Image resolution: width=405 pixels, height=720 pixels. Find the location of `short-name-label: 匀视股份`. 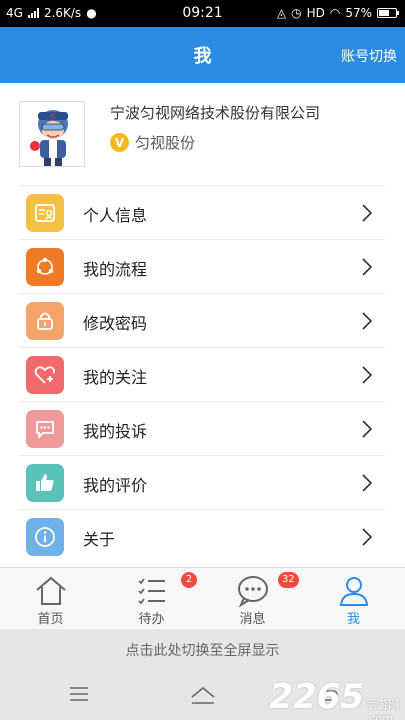

short-name-label: 匀视股份 is located at coordinates (165, 143).